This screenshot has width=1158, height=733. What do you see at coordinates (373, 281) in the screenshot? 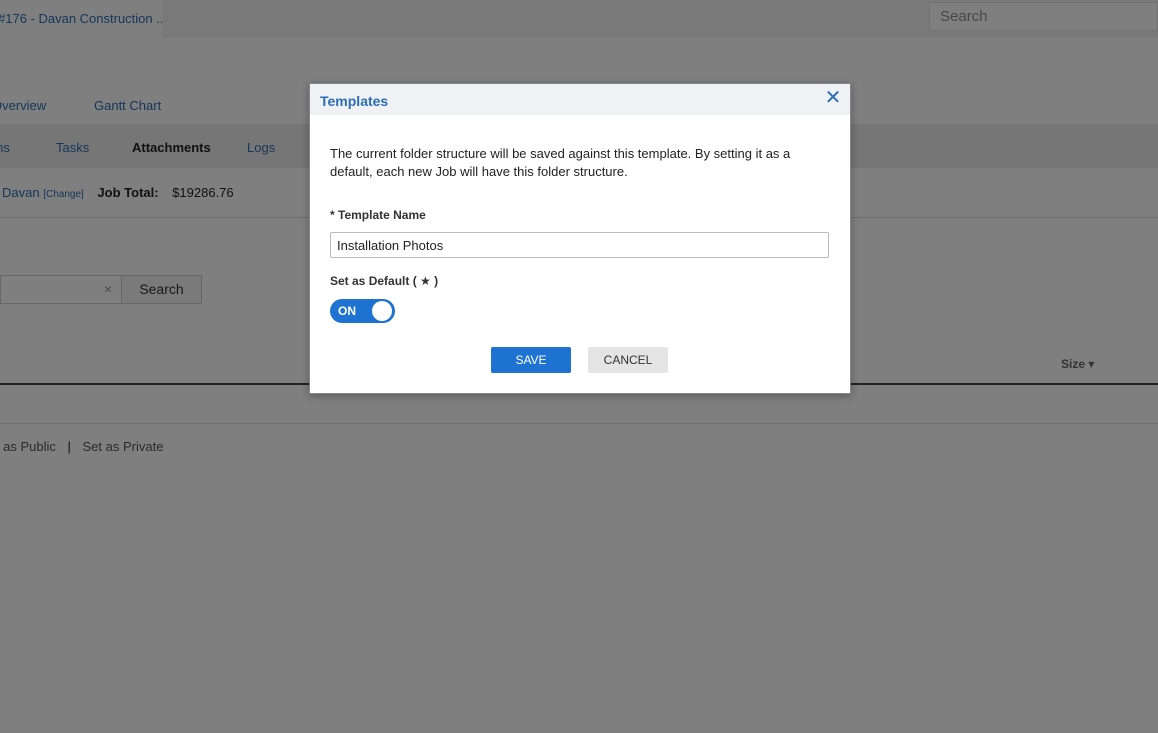
I see `set-default-label-text: Set as Default (` at bounding box center [373, 281].